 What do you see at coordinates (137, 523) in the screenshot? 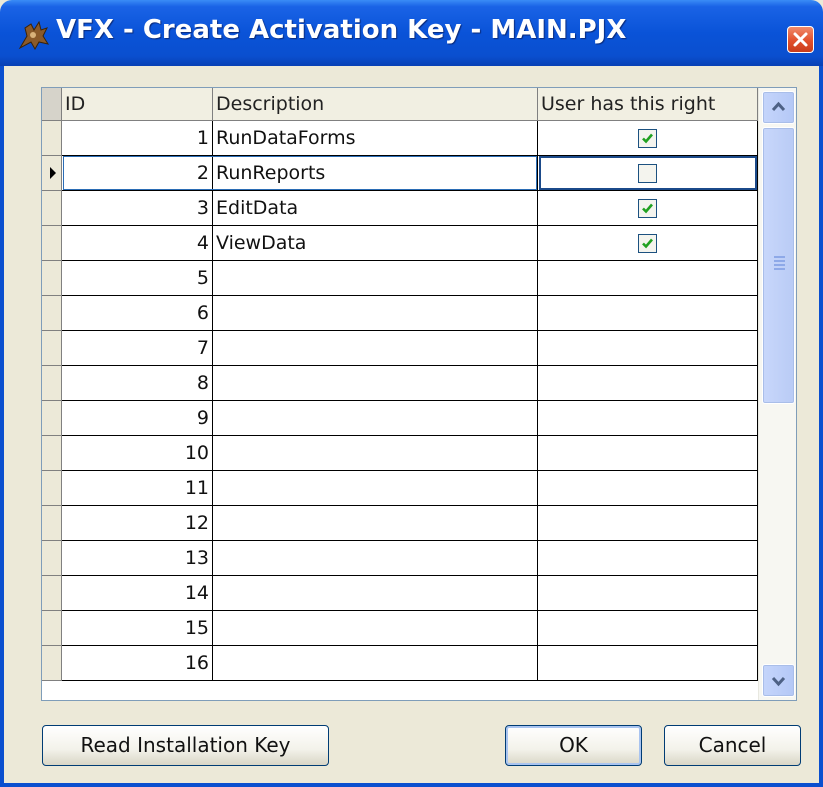
I see `cell-id: 12` at bounding box center [137, 523].